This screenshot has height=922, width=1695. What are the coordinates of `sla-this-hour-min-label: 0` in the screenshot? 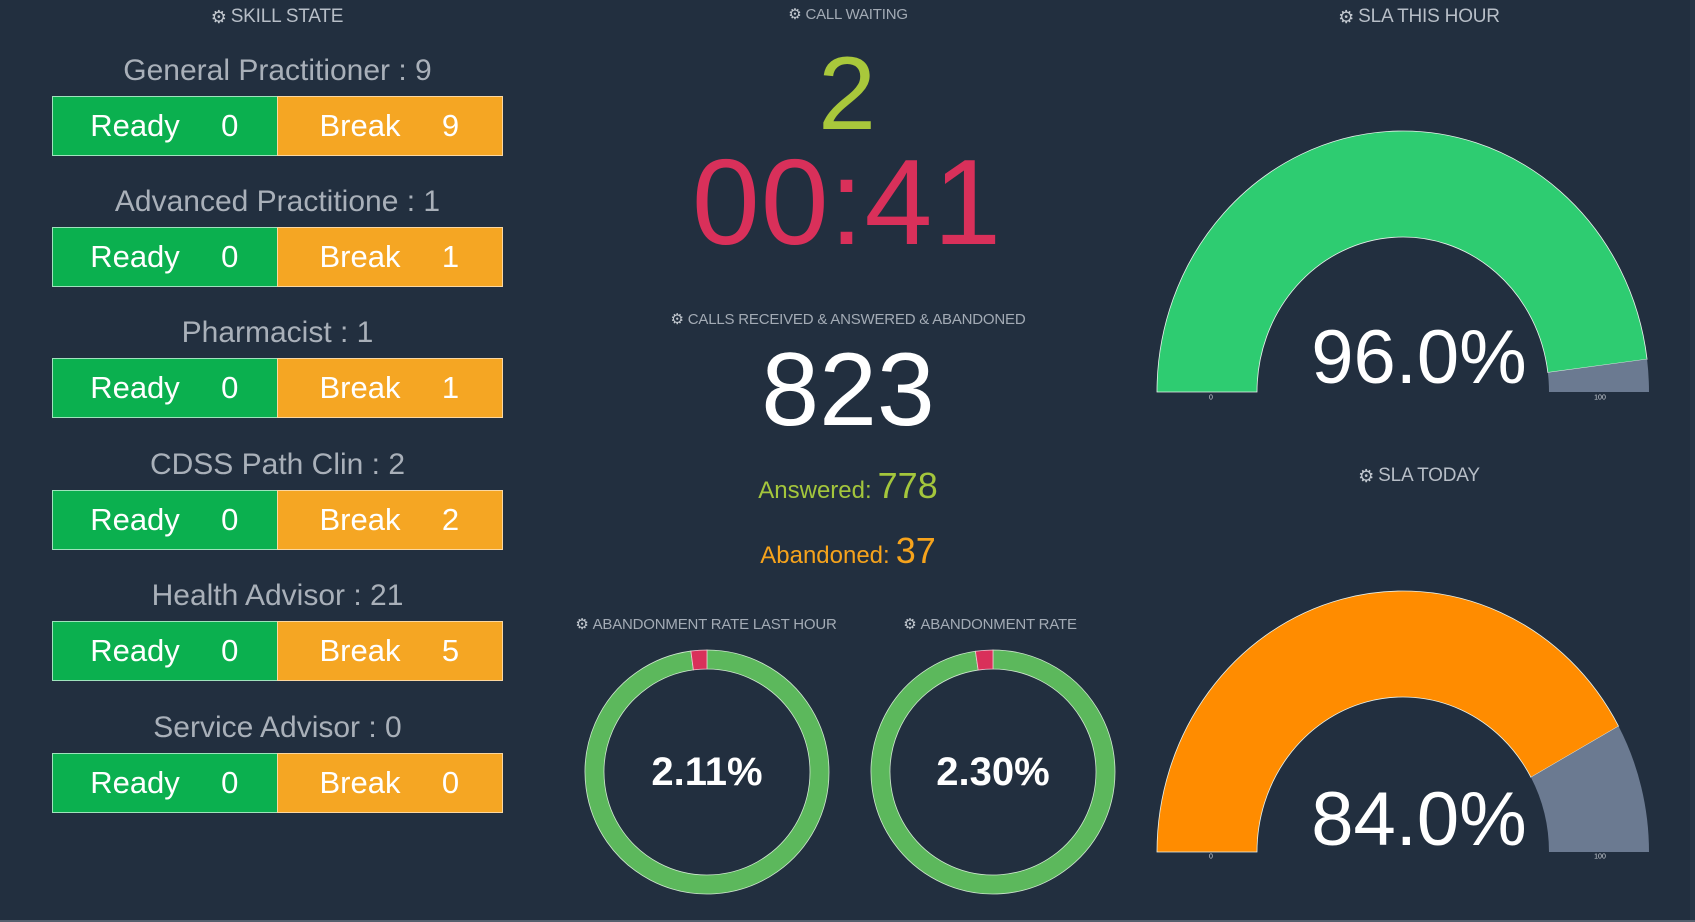 It's located at (1211, 398).